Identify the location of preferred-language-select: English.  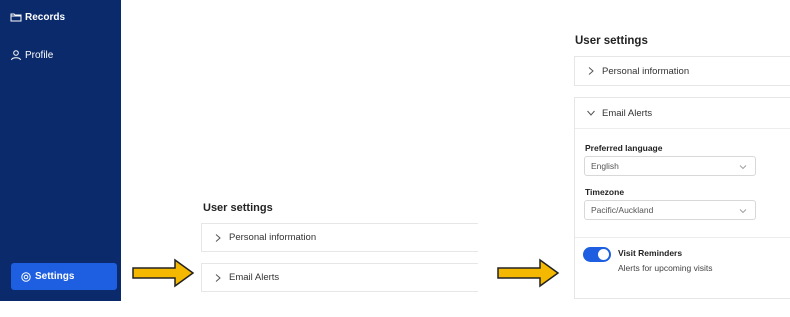
(670, 166).